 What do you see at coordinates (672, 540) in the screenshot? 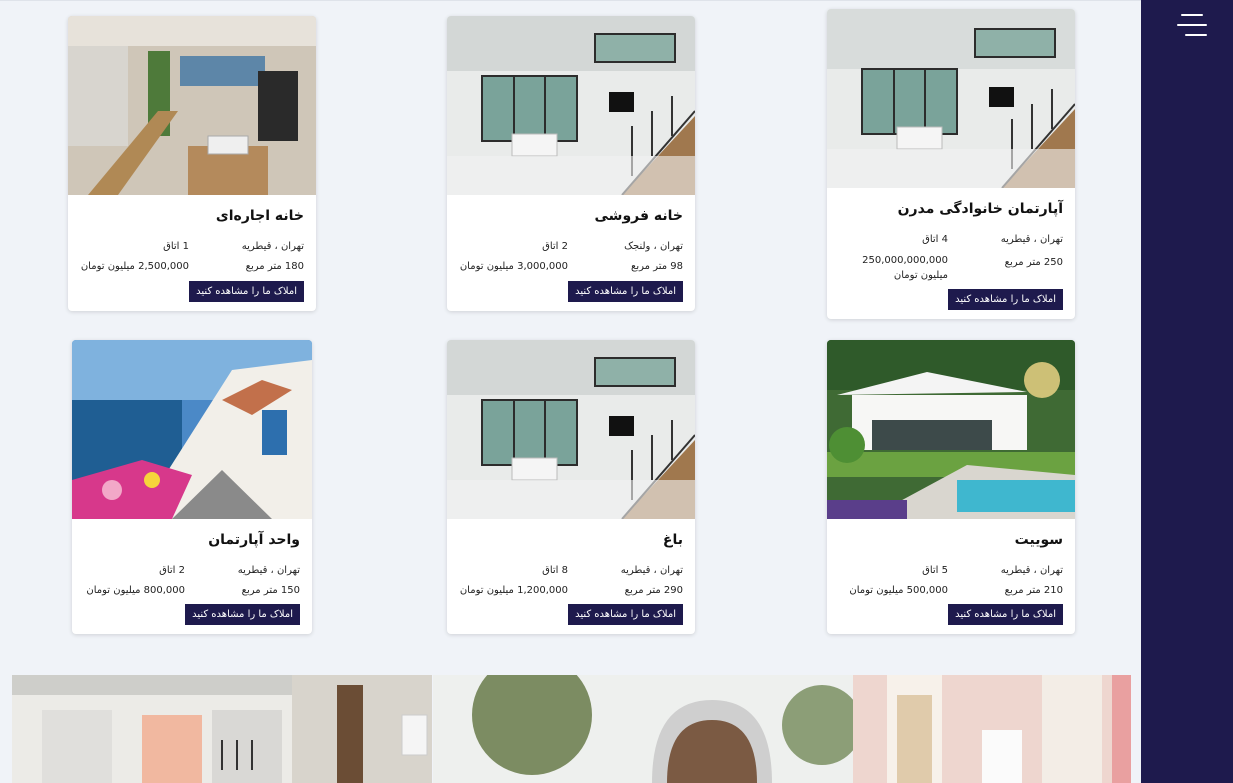
I see `property-title: باغ` at bounding box center [672, 540].